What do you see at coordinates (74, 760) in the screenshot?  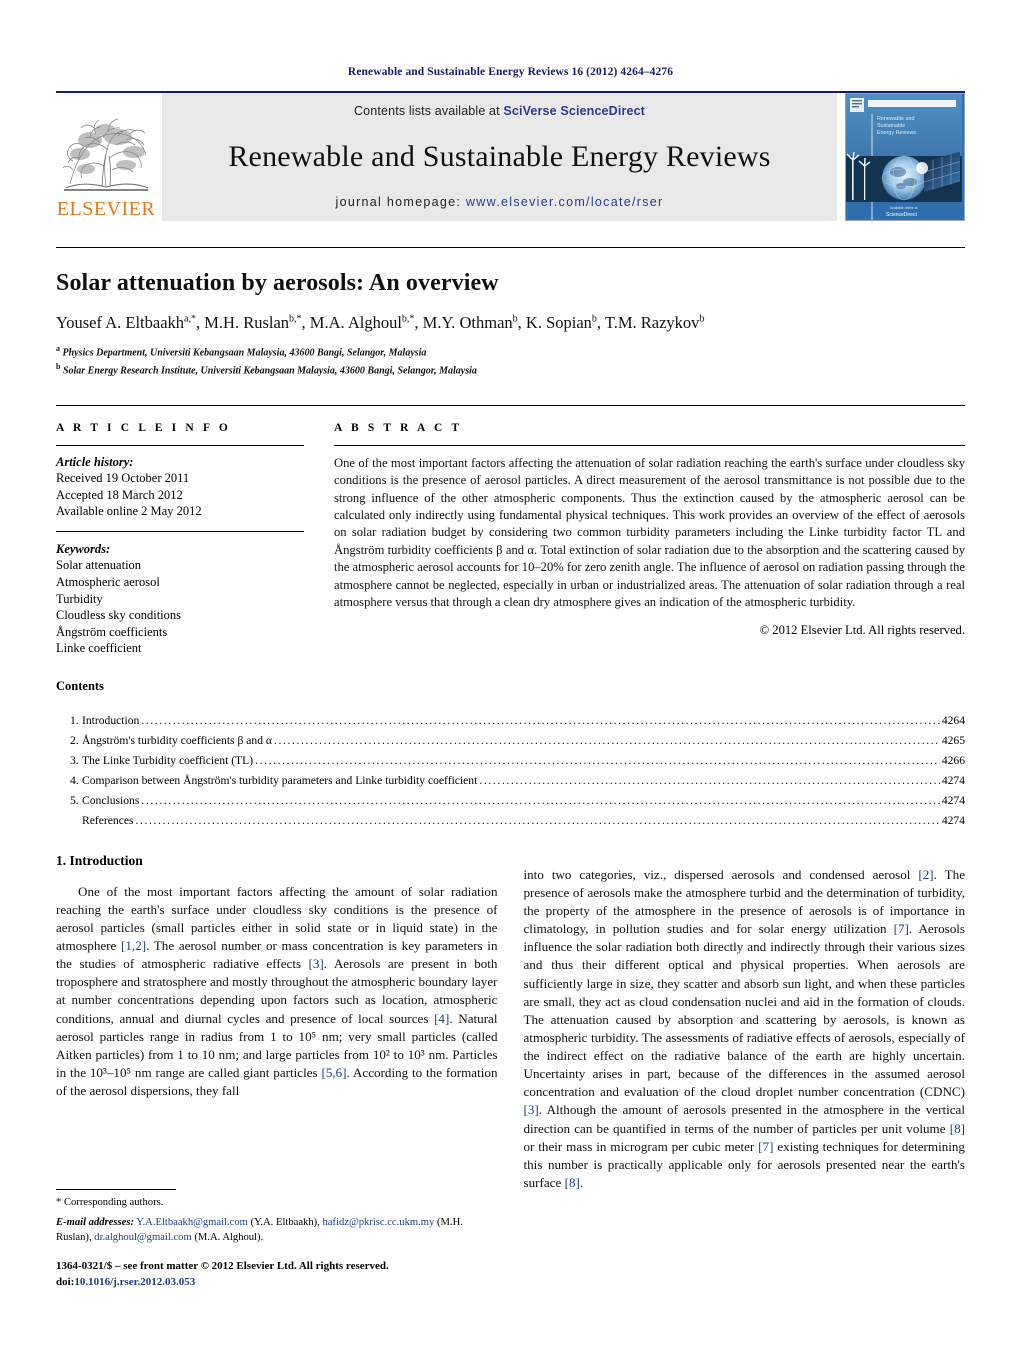 I see `toc-number: 3.` at bounding box center [74, 760].